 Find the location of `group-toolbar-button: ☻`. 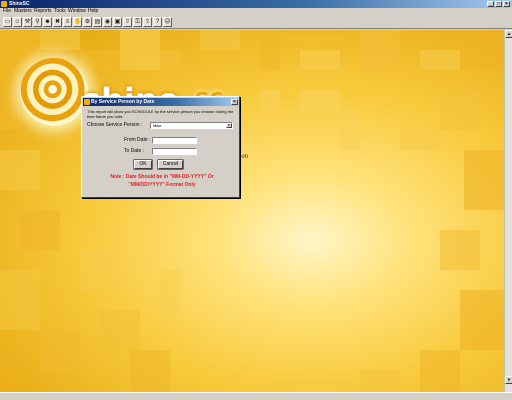

group-toolbar-button: ☻ is located at coordinates (47, 22).